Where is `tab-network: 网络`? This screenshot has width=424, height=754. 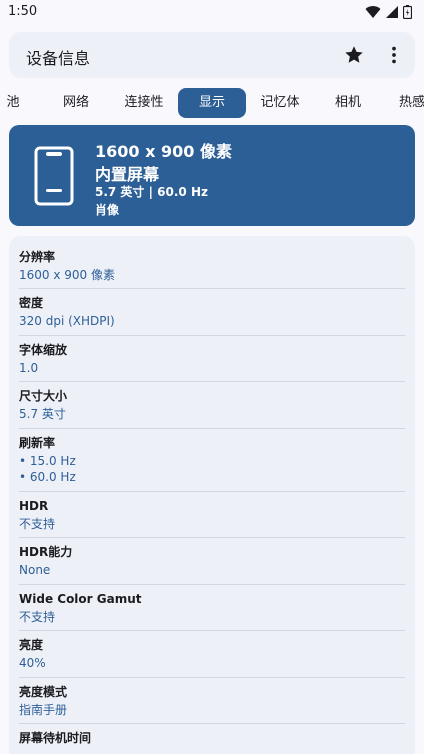 tab-network: 网络 is located at coordinates (76, 103).